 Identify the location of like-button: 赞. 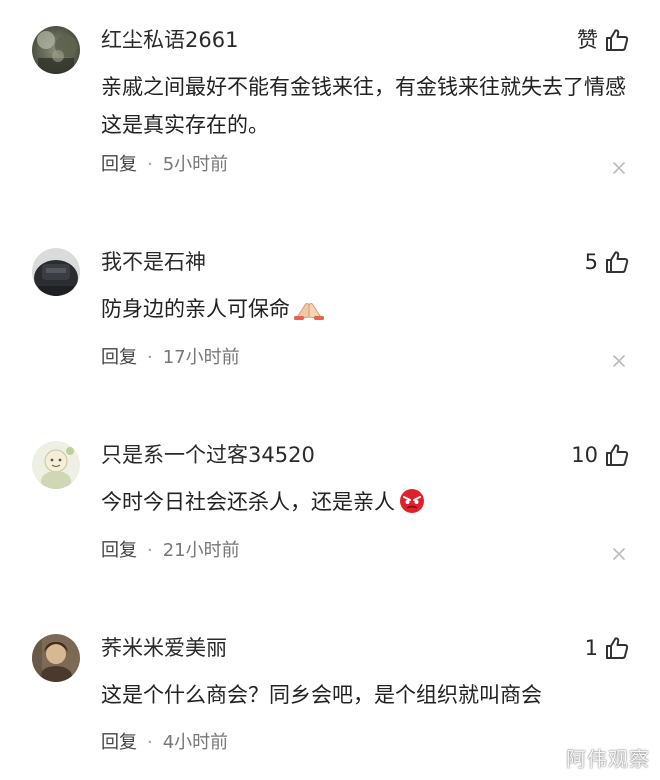
(603, 40).